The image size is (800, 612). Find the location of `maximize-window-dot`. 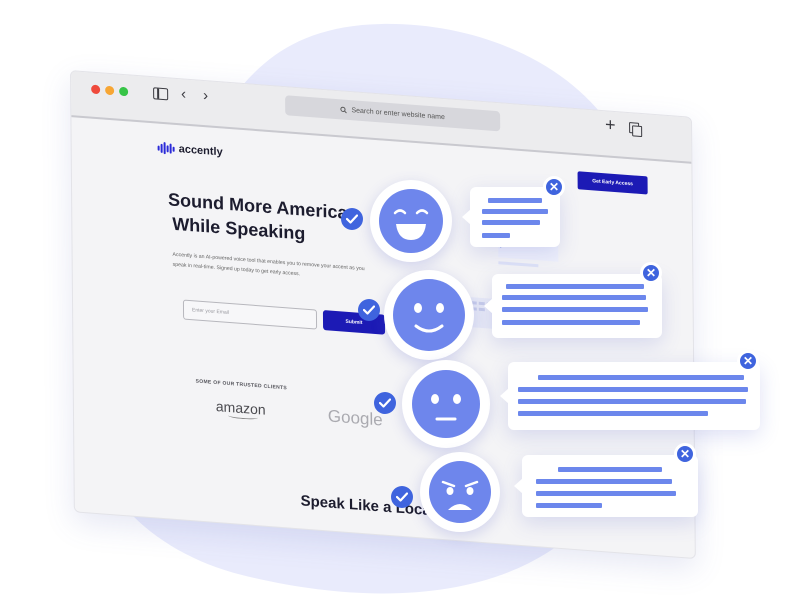

maximize-window-dot is located at coordinates (124, 91).